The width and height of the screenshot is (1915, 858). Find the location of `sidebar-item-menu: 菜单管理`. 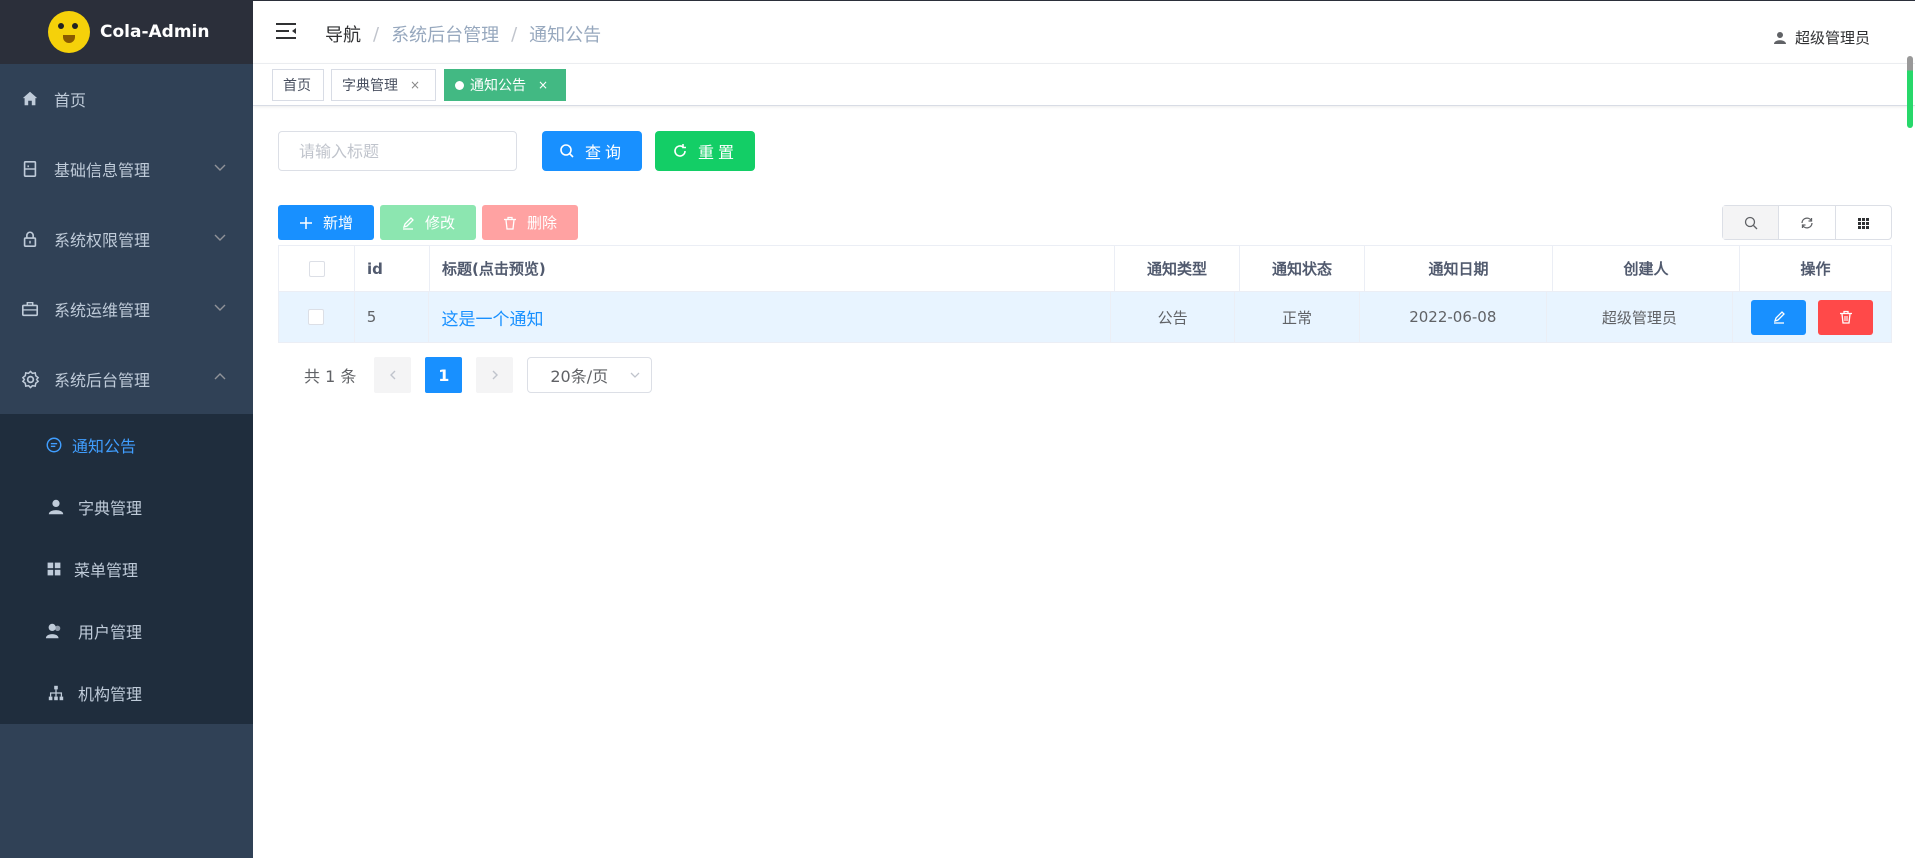

sidebar-item-menu: 菜单管理 is located at coordinates (126, 569).